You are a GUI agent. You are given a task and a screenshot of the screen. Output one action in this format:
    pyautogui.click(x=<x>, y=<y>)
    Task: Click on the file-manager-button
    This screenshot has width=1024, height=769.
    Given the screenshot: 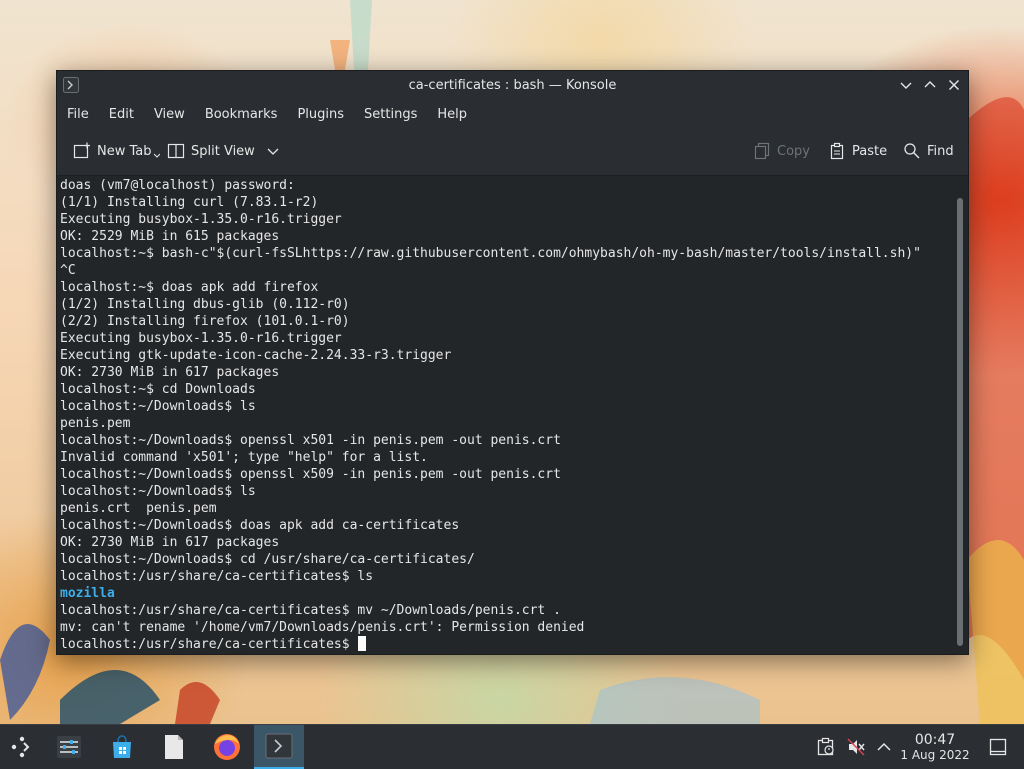 What is the action you would take?
    pyautogui.click(x=174, y=747)
    